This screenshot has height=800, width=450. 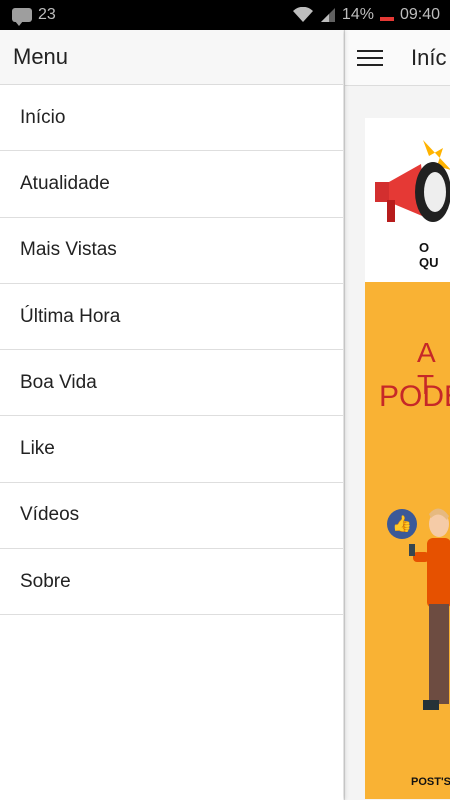 I want to click on banner-headline-line-2: PODE, so click(x=414, y=396).